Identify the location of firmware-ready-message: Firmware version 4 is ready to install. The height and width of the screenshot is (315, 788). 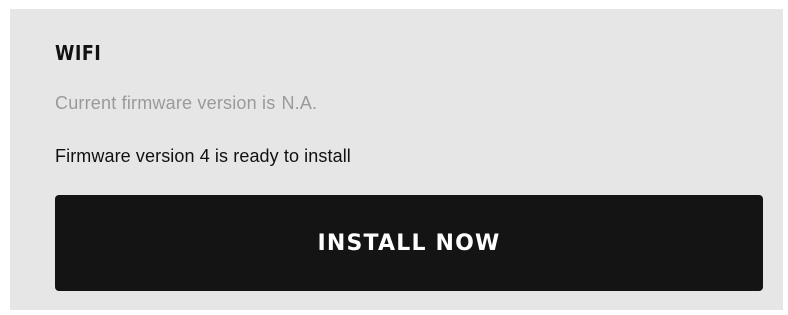
(203, 156).